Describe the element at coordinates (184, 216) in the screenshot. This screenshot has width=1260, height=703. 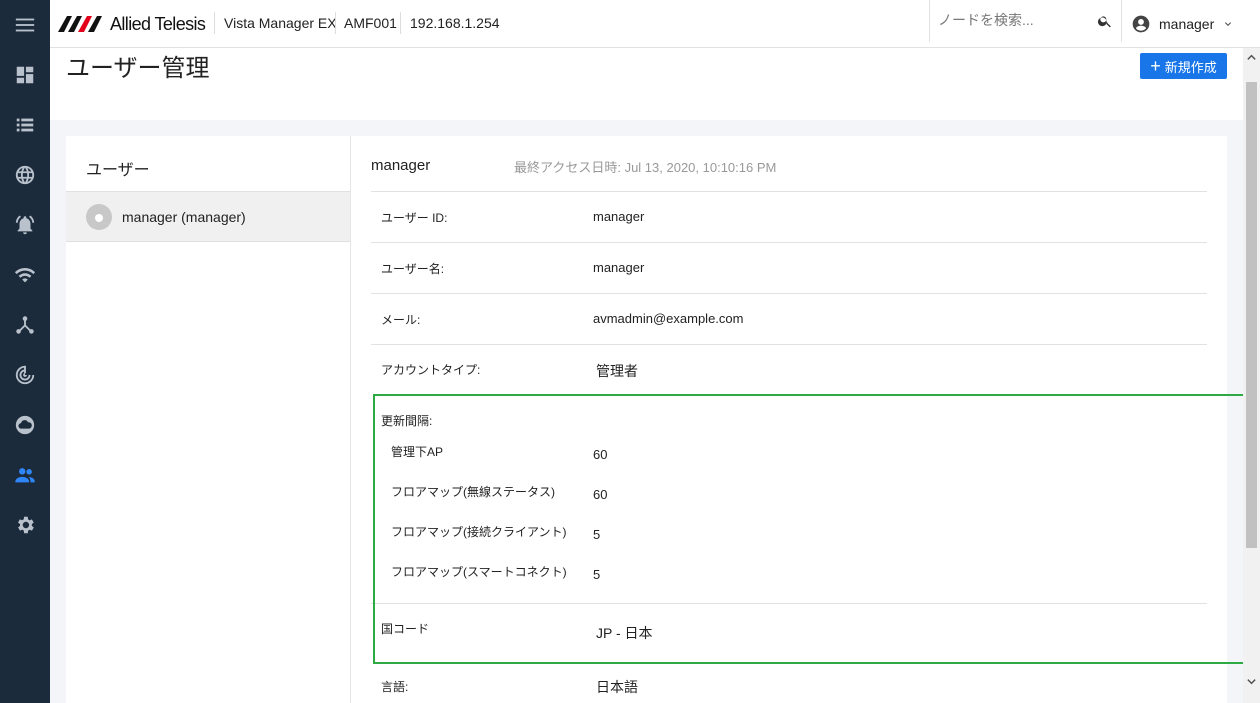
I see `user-list-item-label: manager (manager)` at that location.